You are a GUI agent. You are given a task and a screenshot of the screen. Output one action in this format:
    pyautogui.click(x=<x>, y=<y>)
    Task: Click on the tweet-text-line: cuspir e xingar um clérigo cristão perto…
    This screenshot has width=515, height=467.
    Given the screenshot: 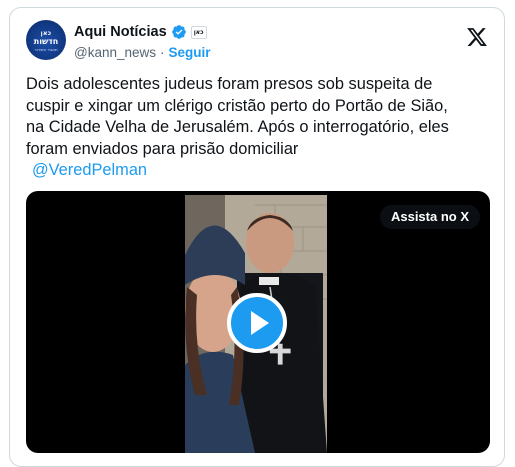 What is the action you would take?
    pyautogui.click(x=237, y=105)
    